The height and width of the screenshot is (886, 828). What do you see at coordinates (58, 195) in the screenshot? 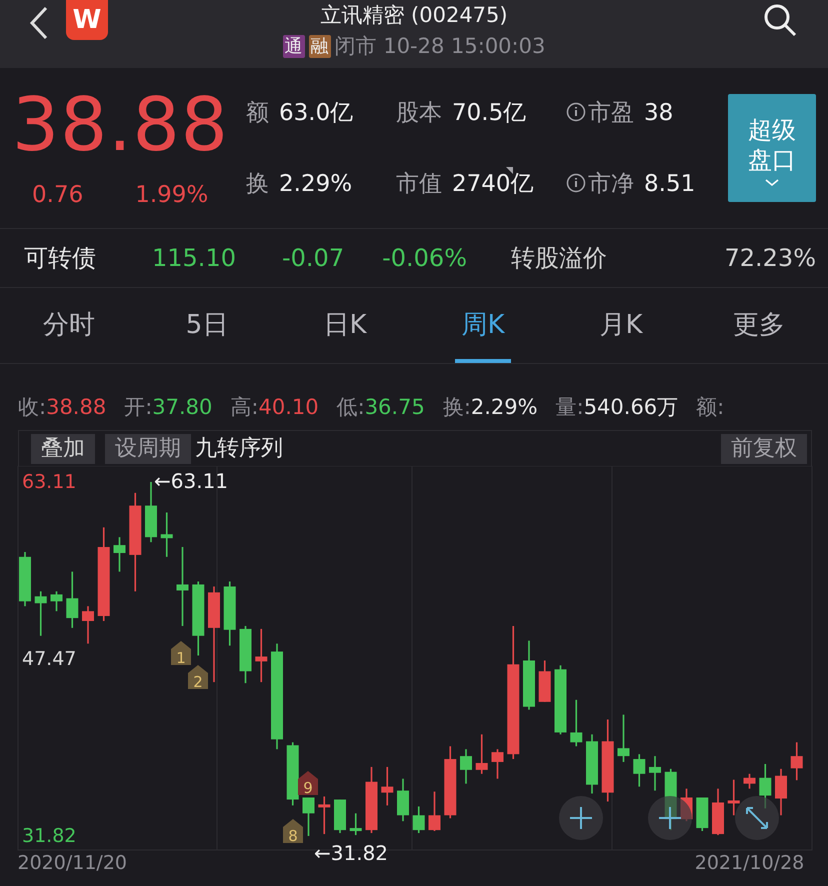
I see `price-change: 0.76` at bounding box center [58, 195].